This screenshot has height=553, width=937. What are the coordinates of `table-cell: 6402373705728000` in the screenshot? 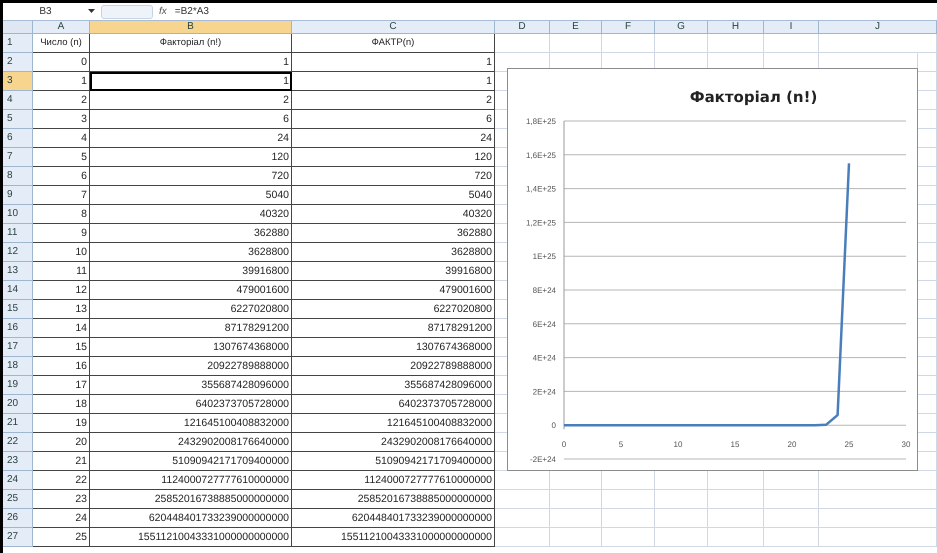 It's located at (393, 404).